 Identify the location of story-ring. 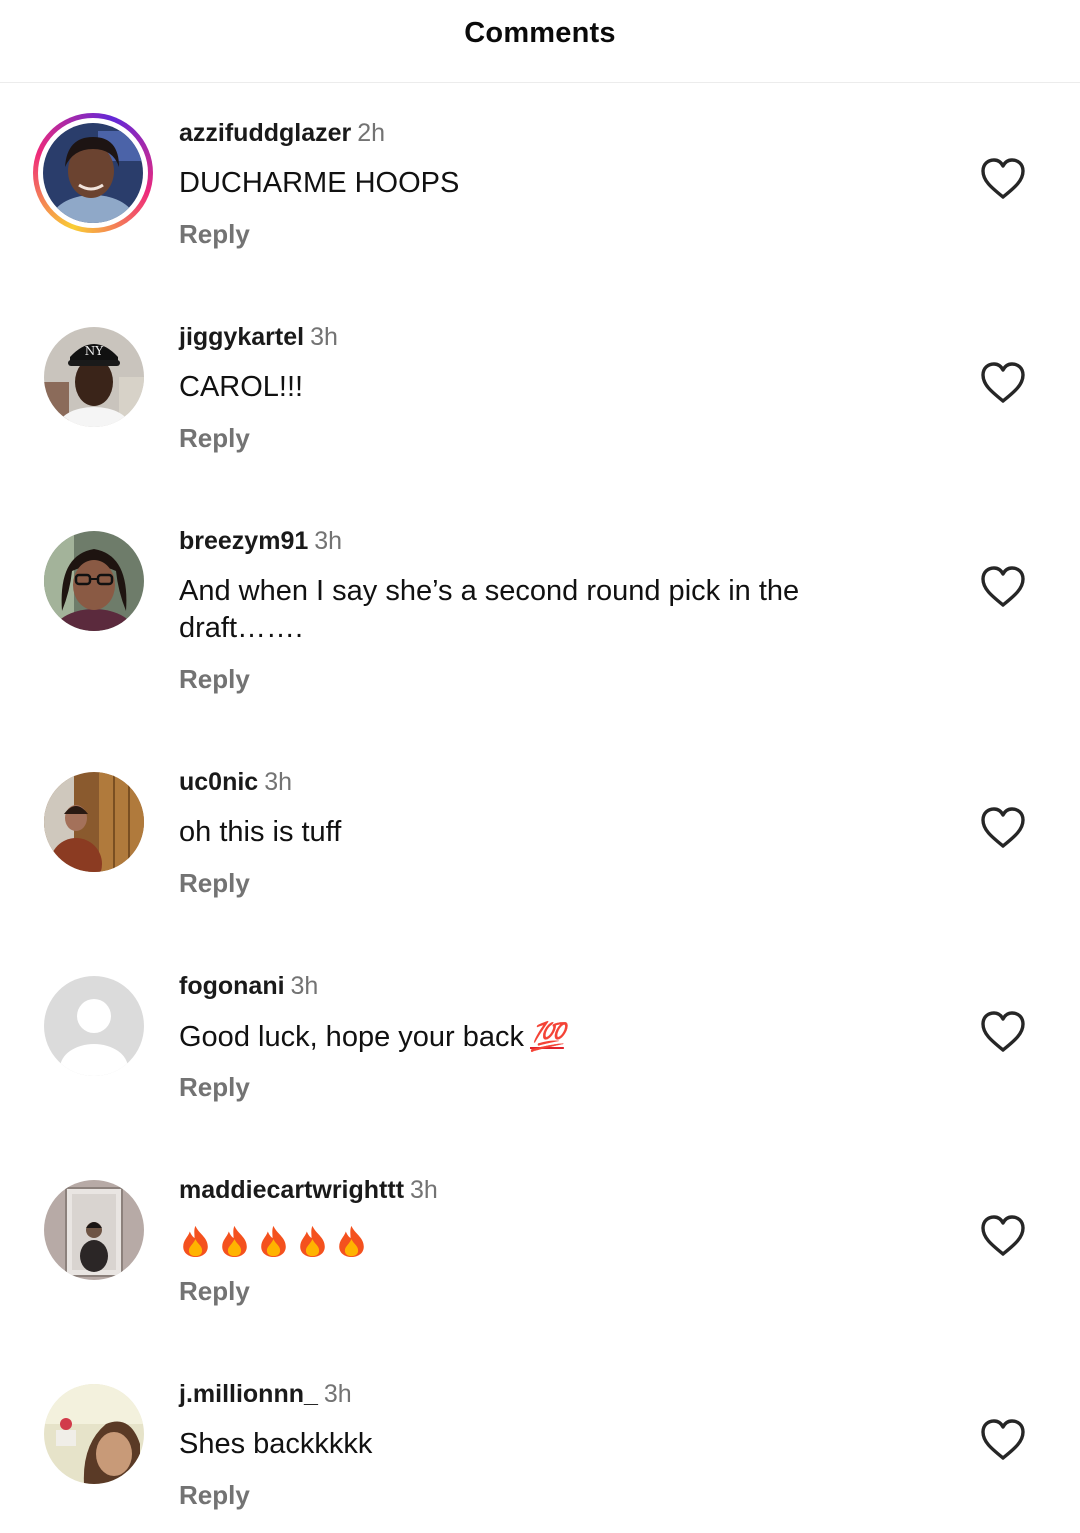
(93, 173).